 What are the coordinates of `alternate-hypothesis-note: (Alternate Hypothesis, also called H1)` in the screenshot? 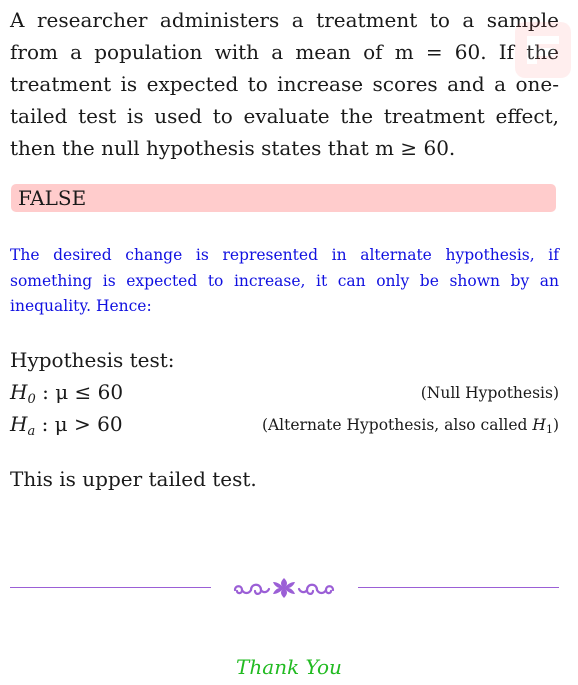 It's located at (410, 425).